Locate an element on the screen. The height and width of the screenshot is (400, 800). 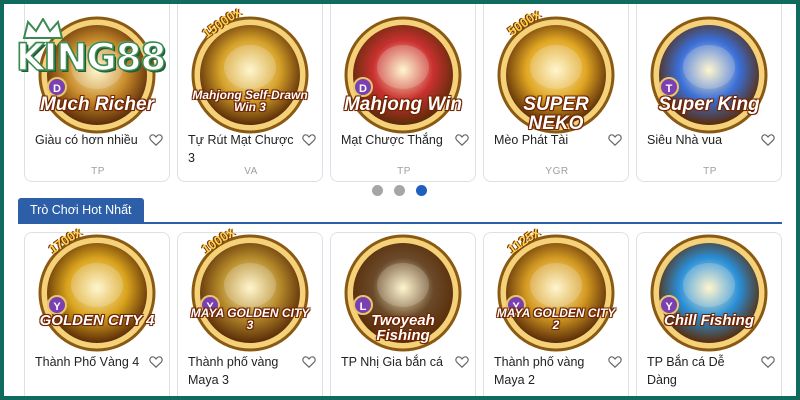
game-name: Thành phố vàng Maya 2 is located at coordinates (549, 371).